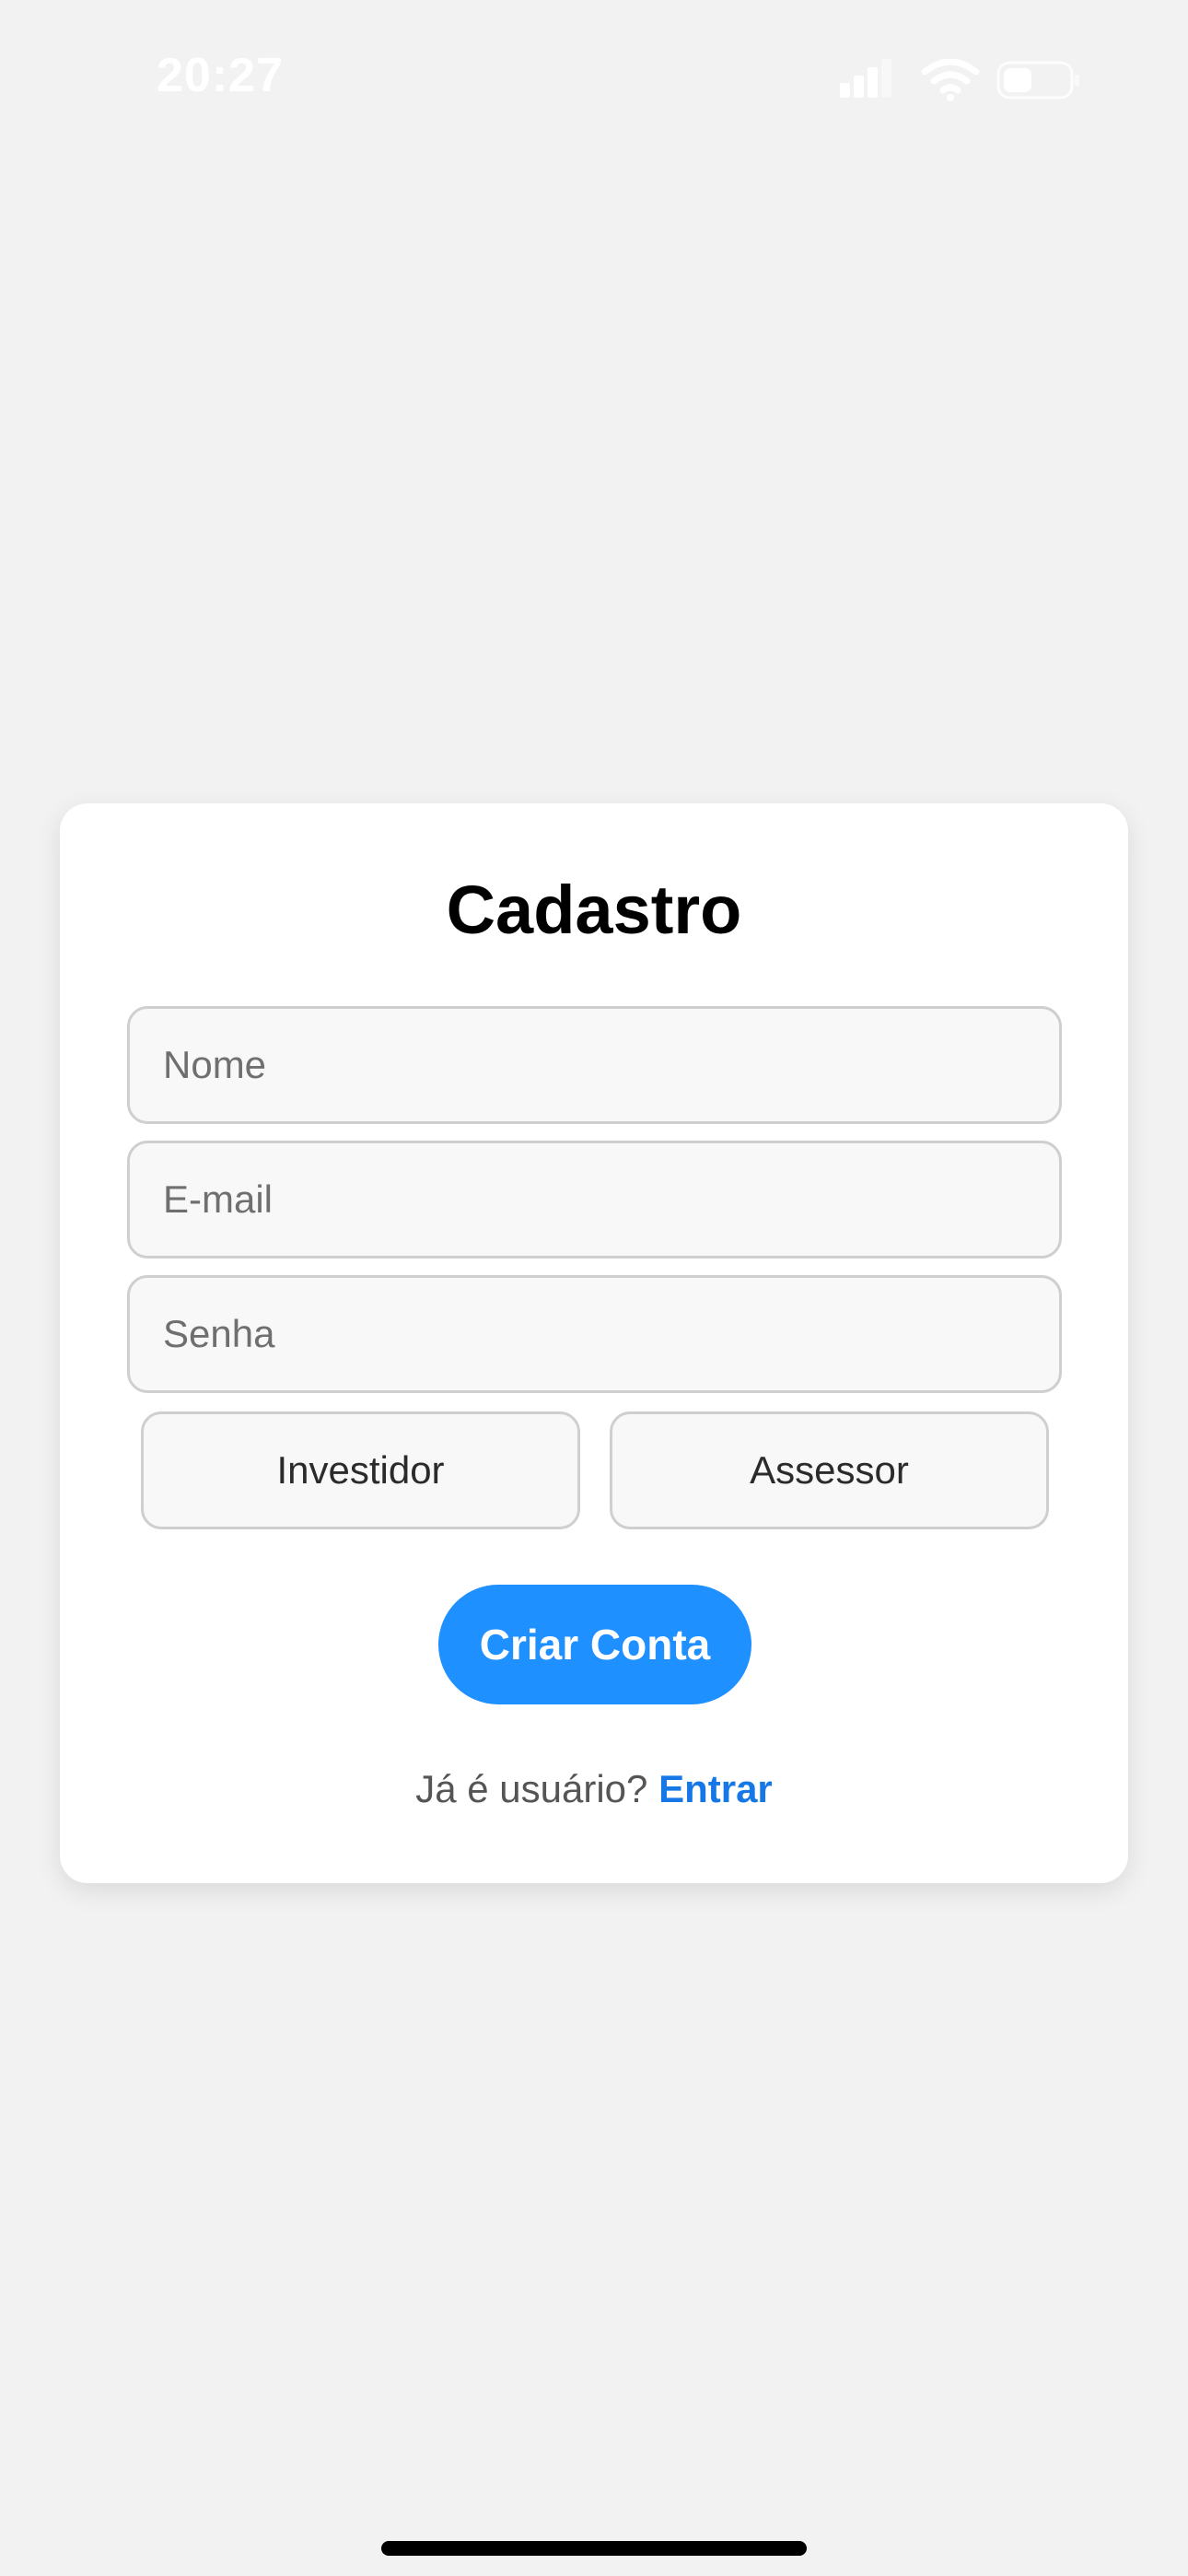 The width and height of the screenshot is (1188, 2576). I want to click on investor-role-label: Investidor, so click(360, 1470).